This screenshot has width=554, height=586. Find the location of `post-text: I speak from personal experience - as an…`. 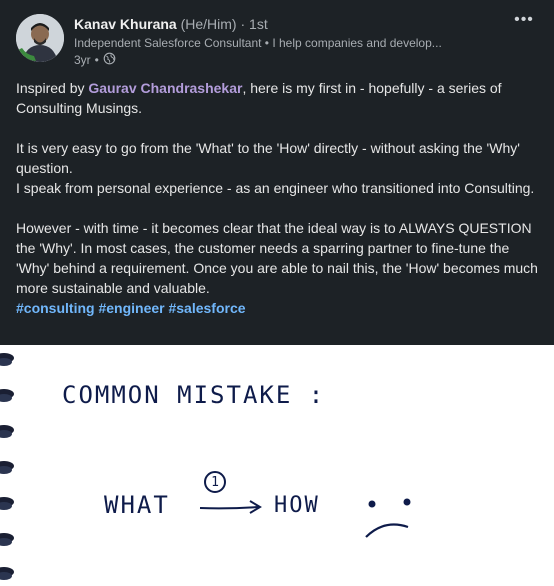

post-text: I speak from personal experience - as an… is located at coordinates (275, 188).